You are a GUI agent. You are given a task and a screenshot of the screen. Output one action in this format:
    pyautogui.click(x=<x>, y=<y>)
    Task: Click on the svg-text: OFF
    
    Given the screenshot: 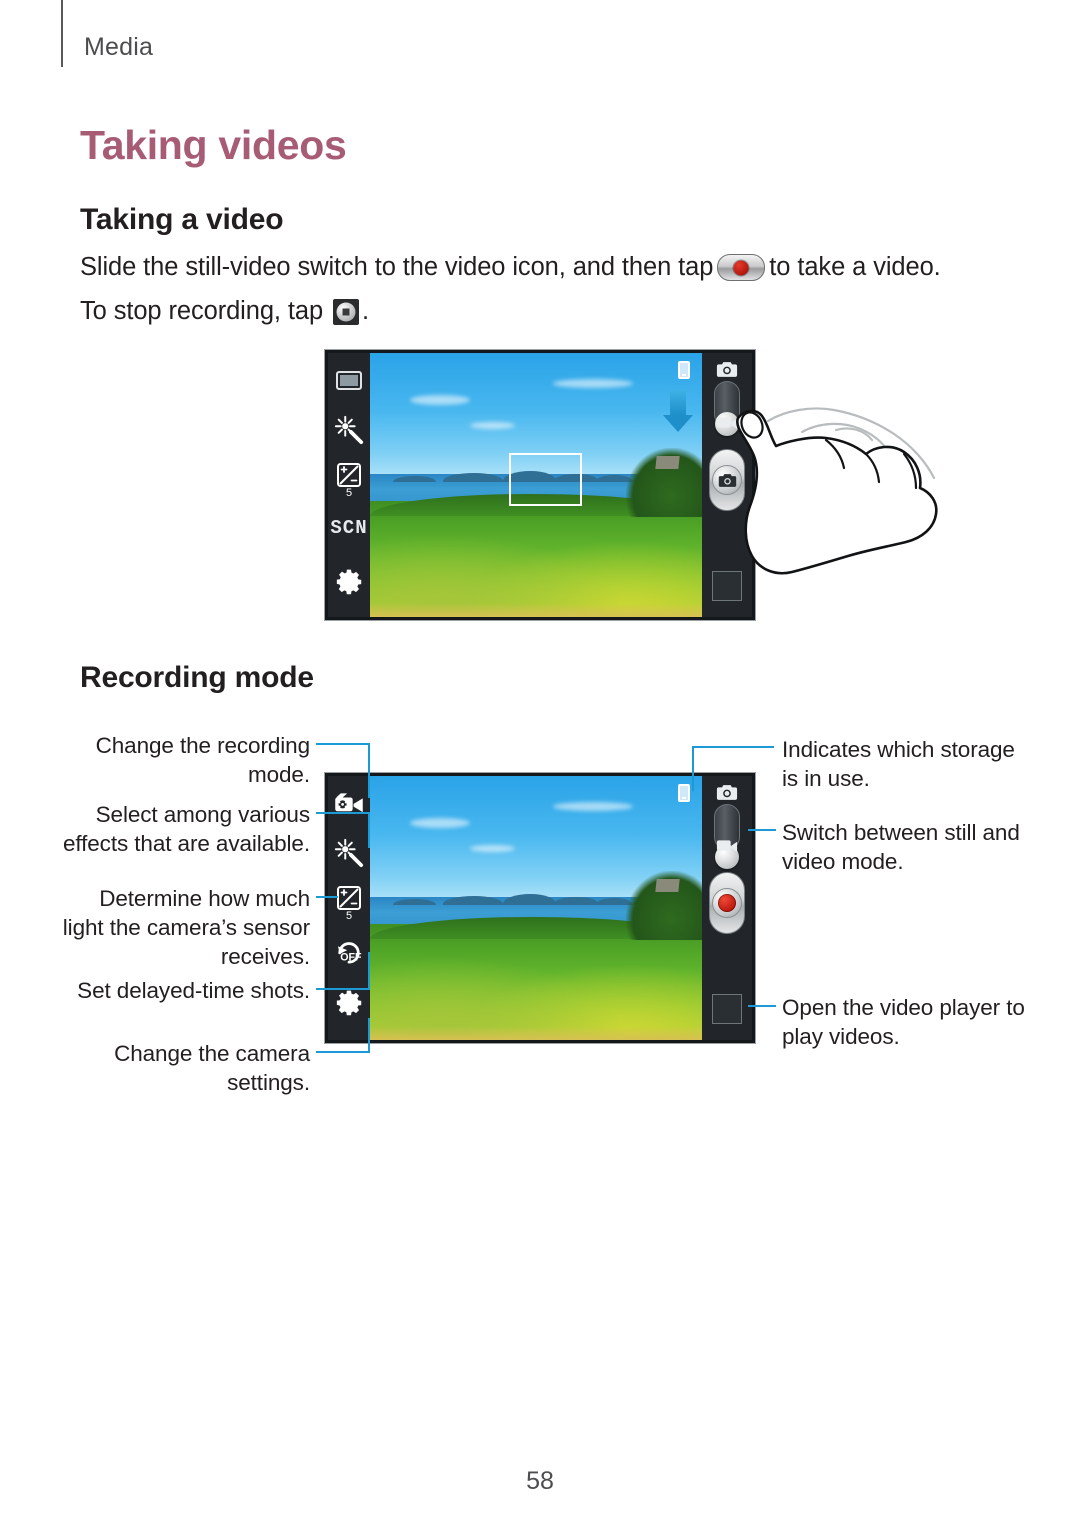 What is the action you would take?
    pyautogui.click(x=351, y=957)
    